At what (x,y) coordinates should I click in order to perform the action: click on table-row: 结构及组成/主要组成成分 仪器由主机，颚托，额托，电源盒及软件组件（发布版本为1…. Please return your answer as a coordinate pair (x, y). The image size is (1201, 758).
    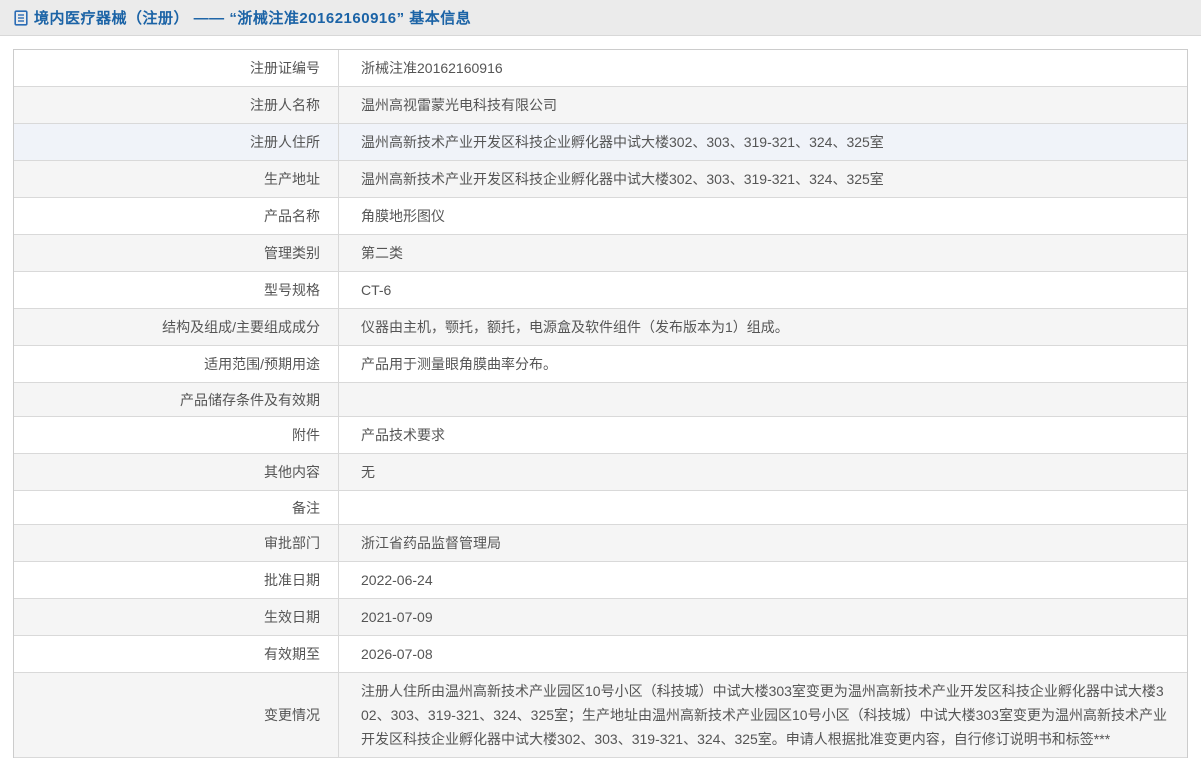
    Looking at the image, I should click on (600, 327).